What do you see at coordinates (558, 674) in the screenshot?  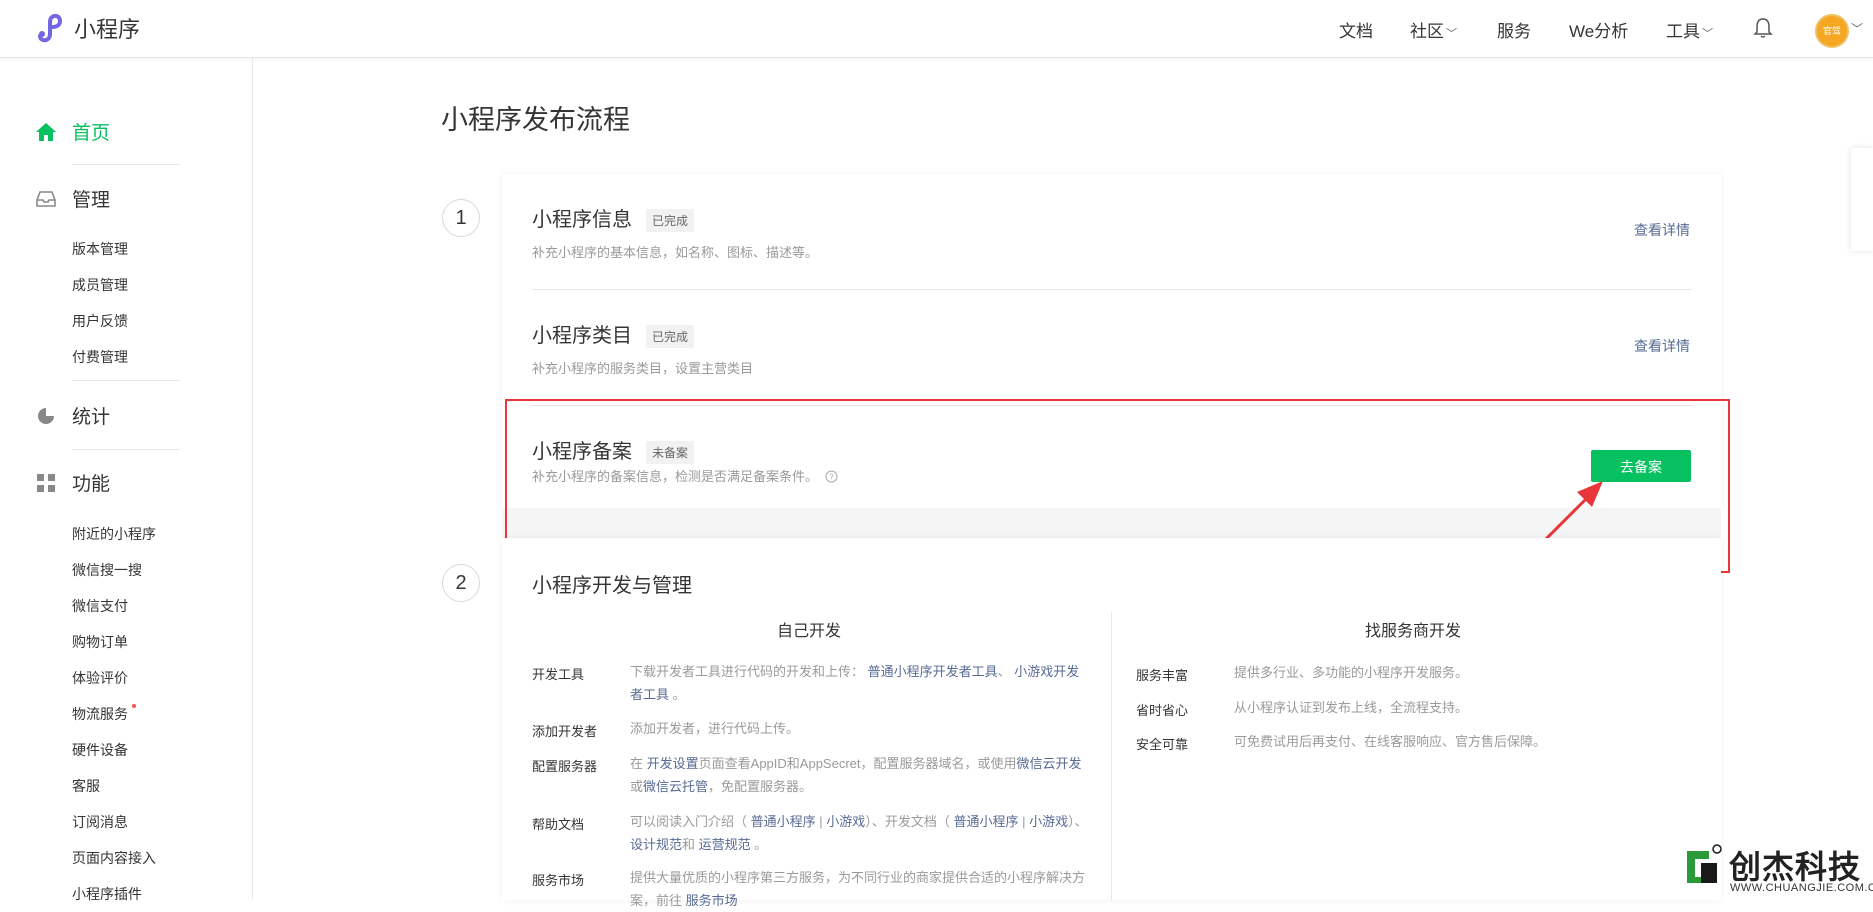 I see `item-label-dev-tools: 开发工具` at bounding box center [558, 674].